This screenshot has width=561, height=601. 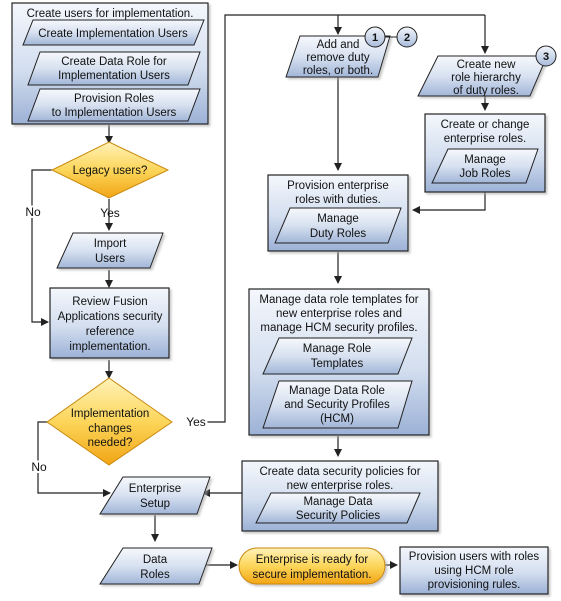 I want to click on badge-2: 2, so click(x=407, y=37).